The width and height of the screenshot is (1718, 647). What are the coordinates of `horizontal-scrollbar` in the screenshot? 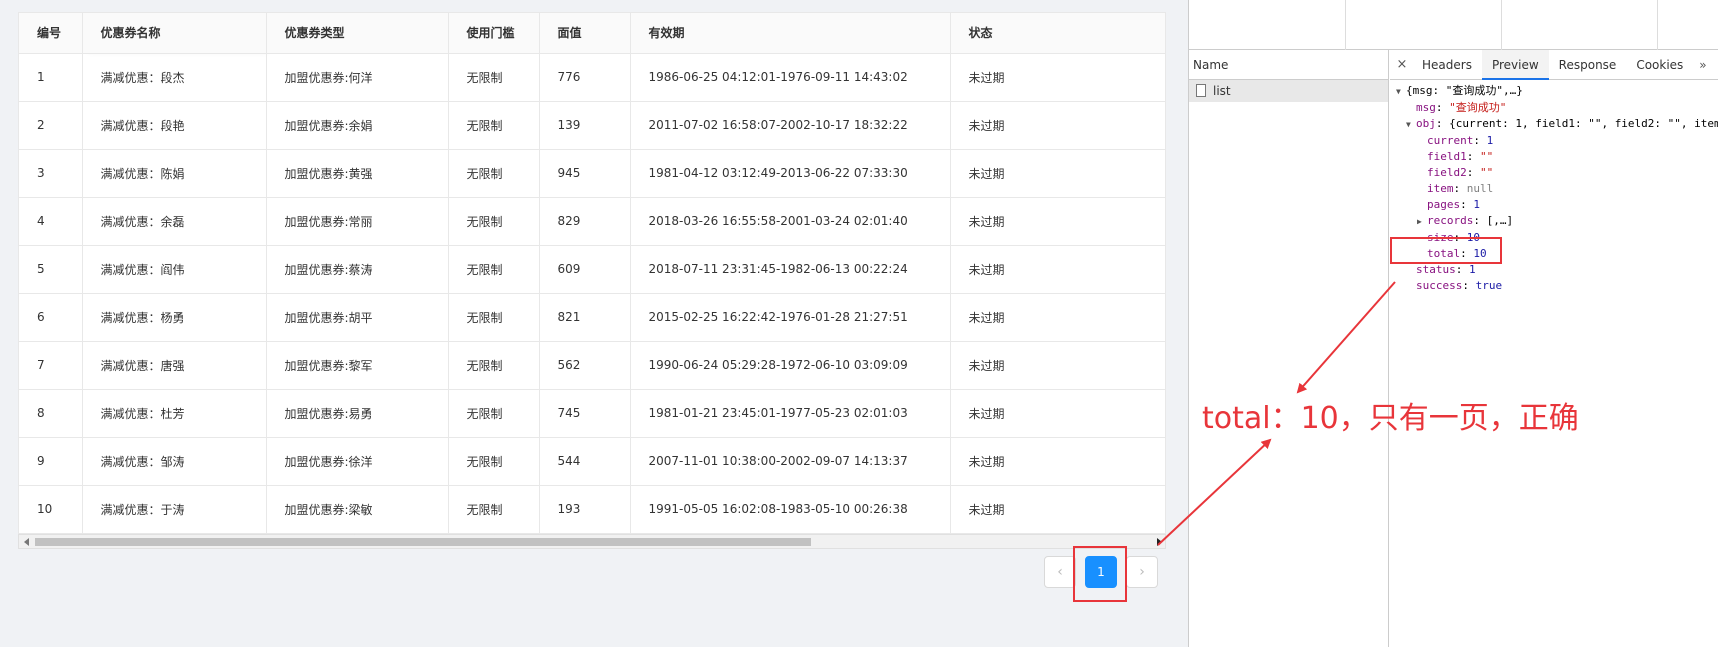 It's located at (592, 541).